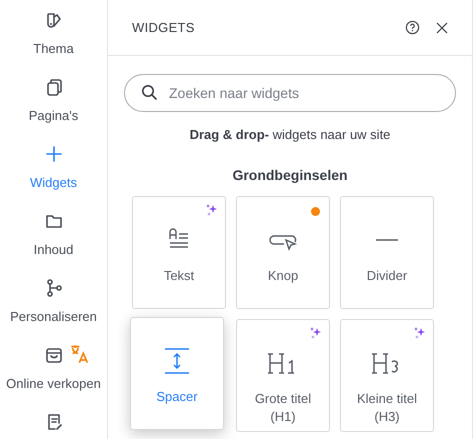 Image resolution: width=475 pixels, height=439 pixels. Describe the element at coordinates (53, 301) in the screenshot. I see `sidebar-item: Personaliseren` at that location.